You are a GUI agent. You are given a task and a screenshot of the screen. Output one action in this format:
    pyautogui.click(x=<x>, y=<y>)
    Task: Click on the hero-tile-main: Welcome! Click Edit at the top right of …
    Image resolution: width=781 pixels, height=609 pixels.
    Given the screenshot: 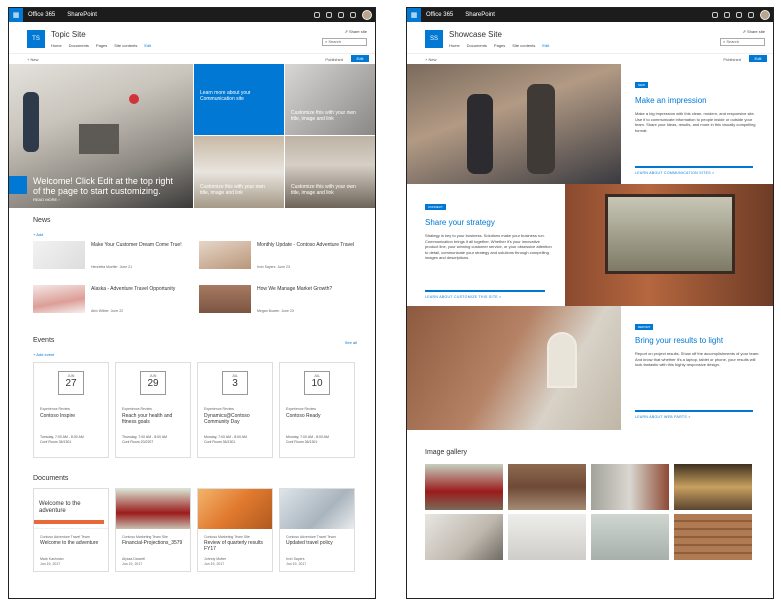 What is the action you would take?
    pyautogui.click(x=101, y=136)
    